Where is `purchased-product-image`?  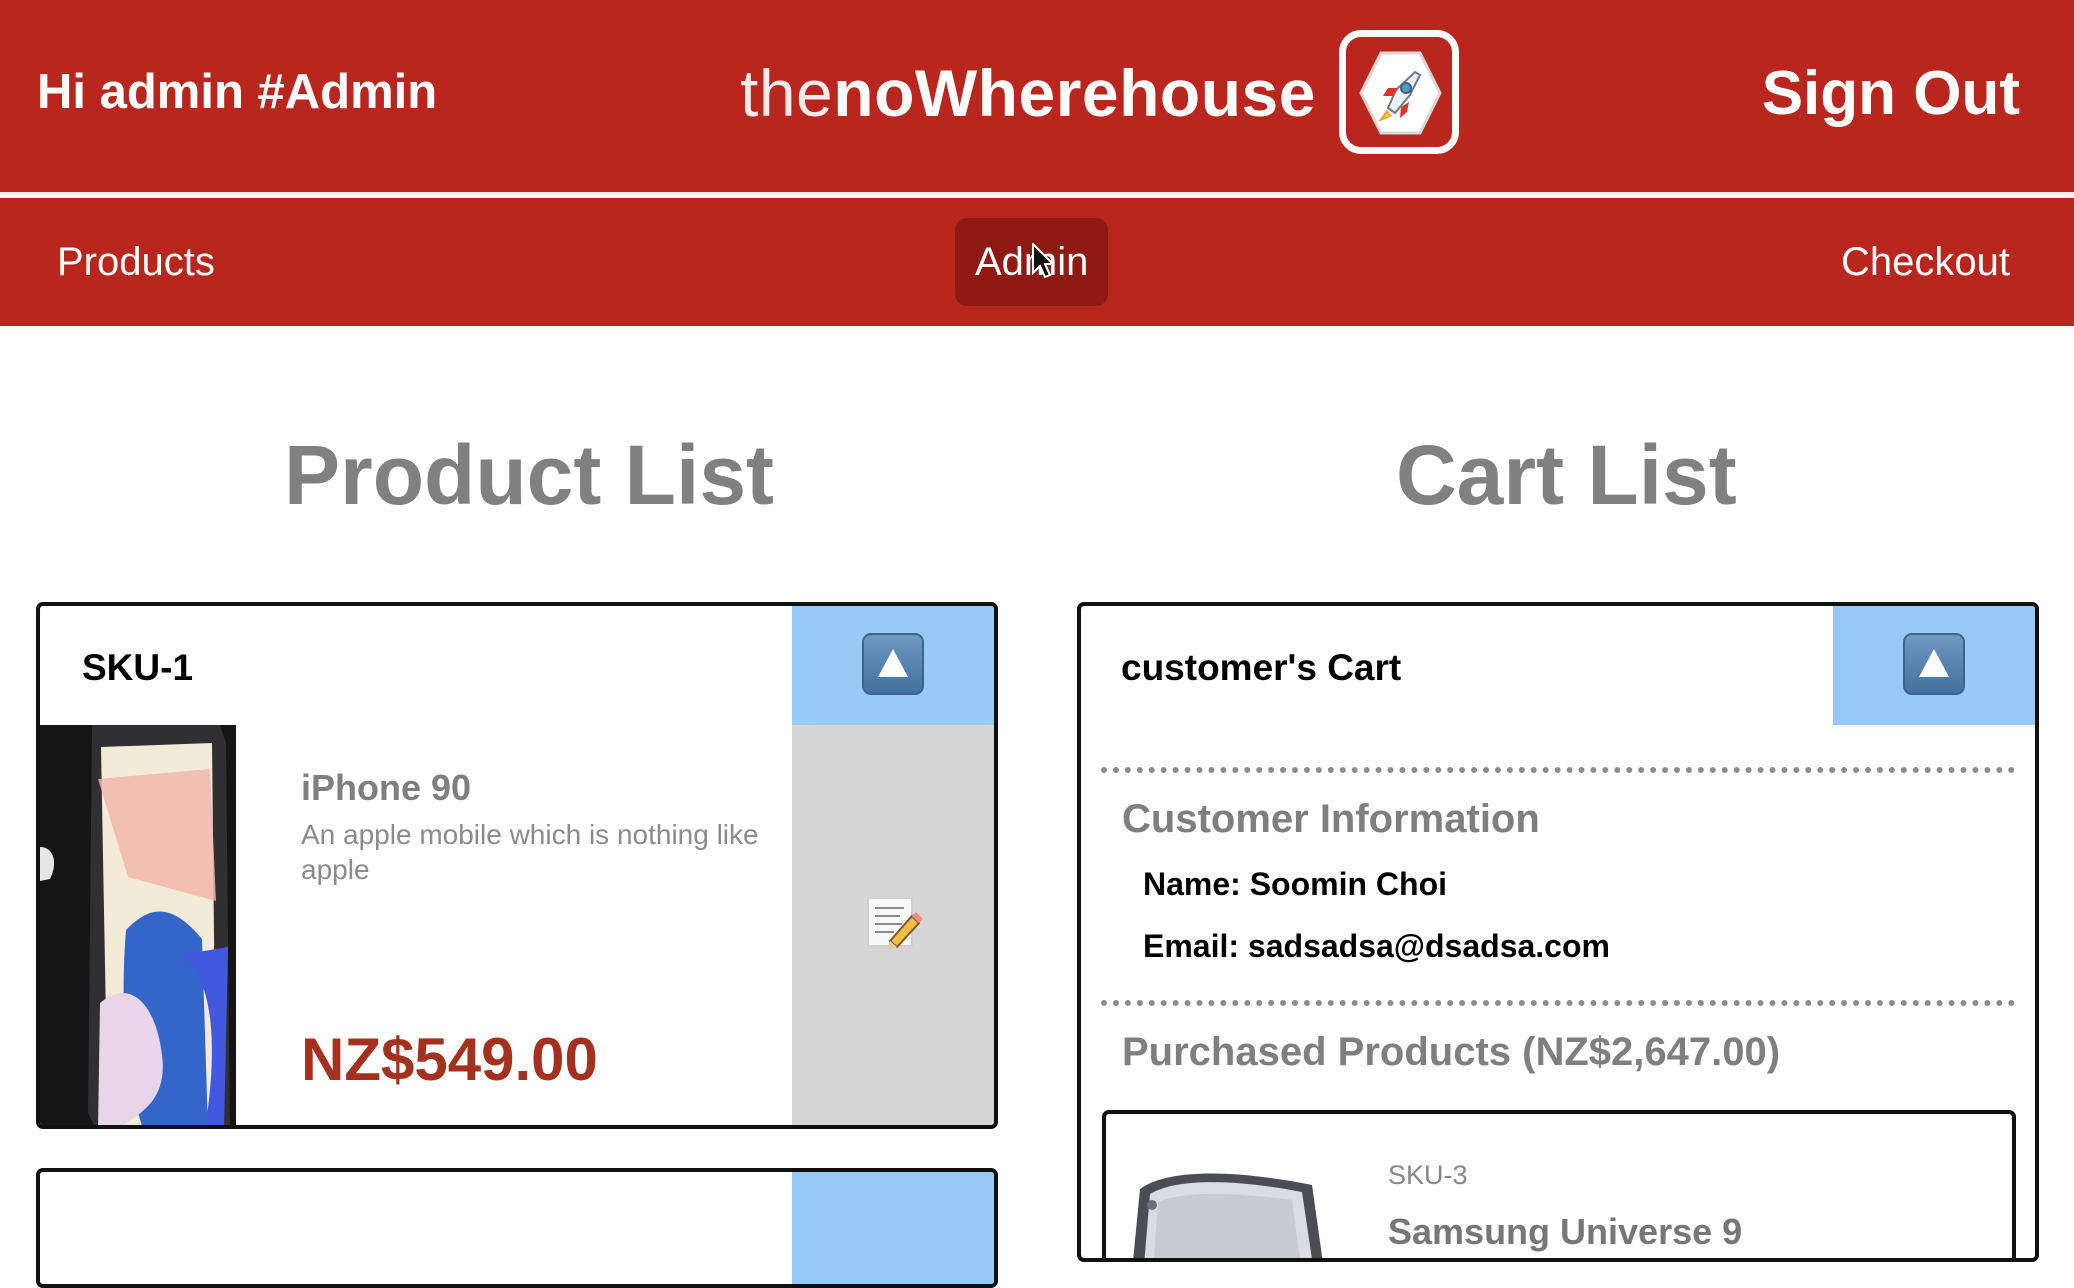 purchased-product-image is located at coordinates (1227, 1210).